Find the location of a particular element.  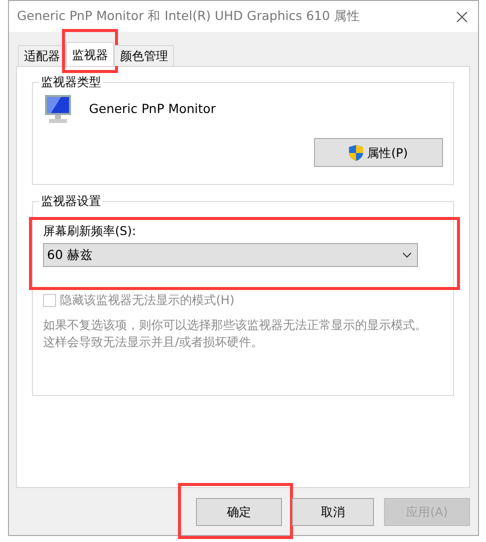

properties-button: 属性(P) is located at coordinates (378, 152).